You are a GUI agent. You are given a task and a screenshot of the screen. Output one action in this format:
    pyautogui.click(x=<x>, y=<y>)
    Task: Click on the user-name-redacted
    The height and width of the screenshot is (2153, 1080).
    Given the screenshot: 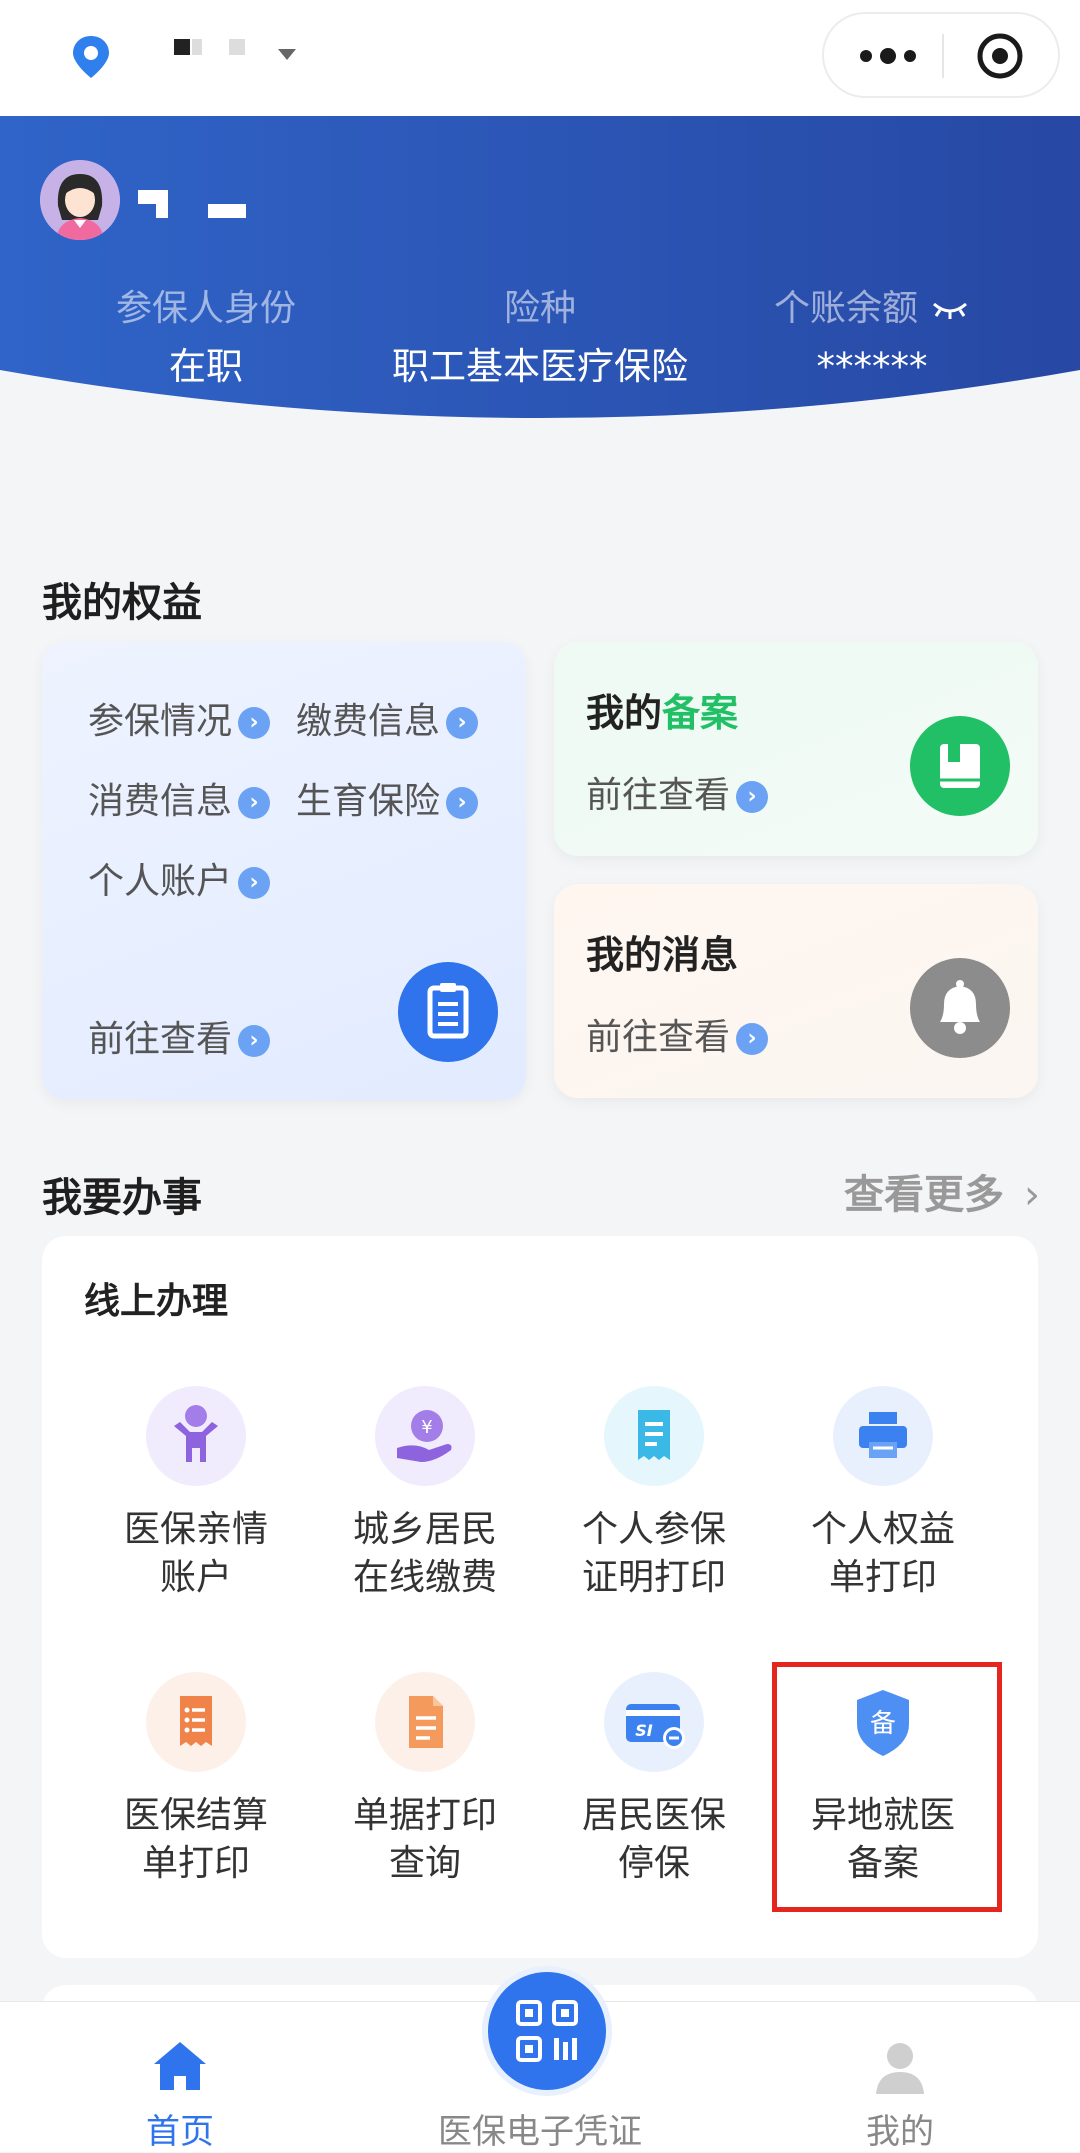 What is the action you would take?
    pyautogui.click(x=198, y=204)
    